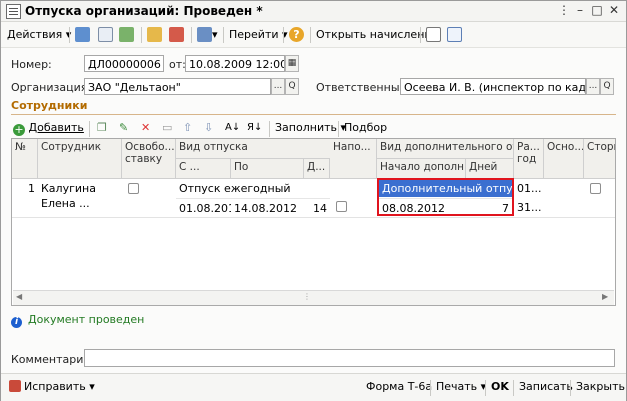  I want to click on refresh-icon, so click(126, 34).